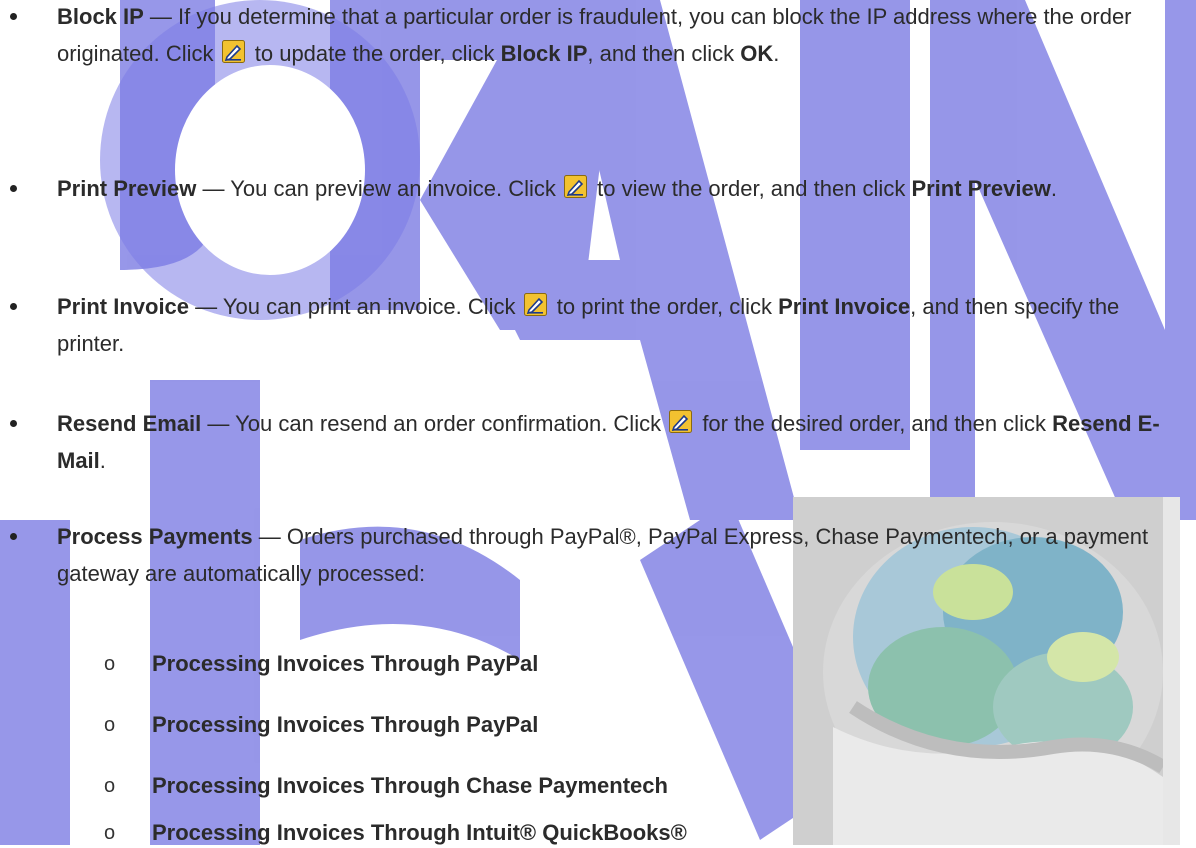 The image size is (1196, 848). Describe the element at coordinates (751, 188) in the screenshot. I see `description-text: to view the order, and then click` at that location.